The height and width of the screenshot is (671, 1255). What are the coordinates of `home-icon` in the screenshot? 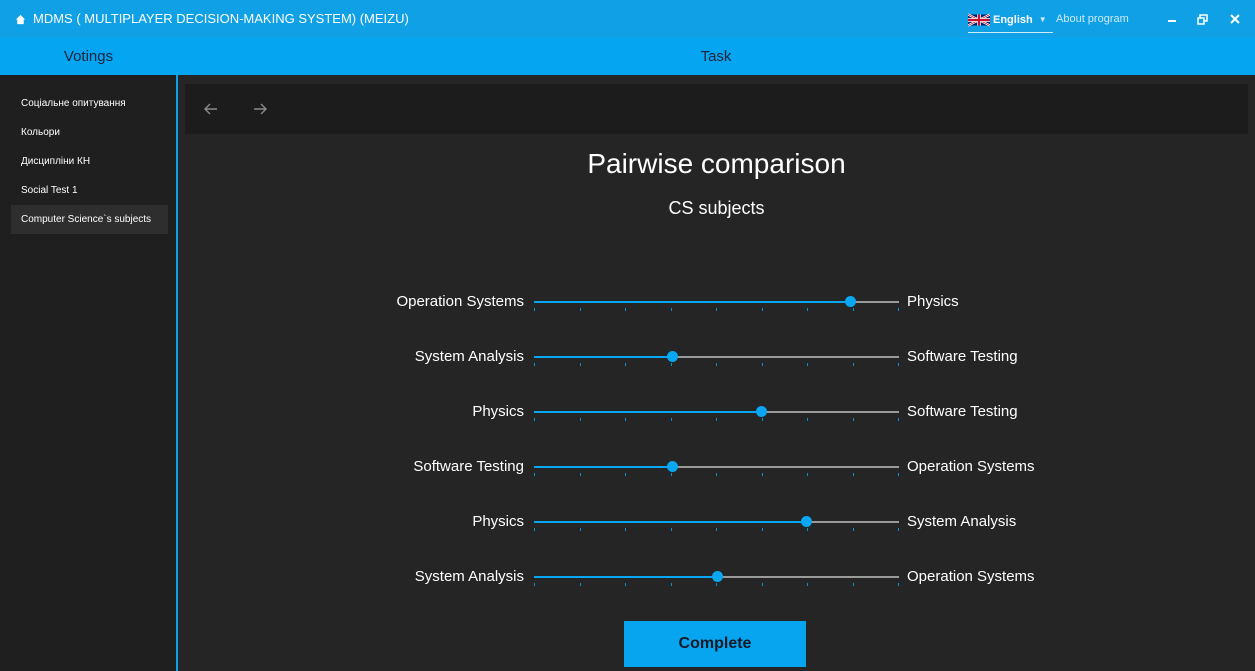 It's located at (20, 19).